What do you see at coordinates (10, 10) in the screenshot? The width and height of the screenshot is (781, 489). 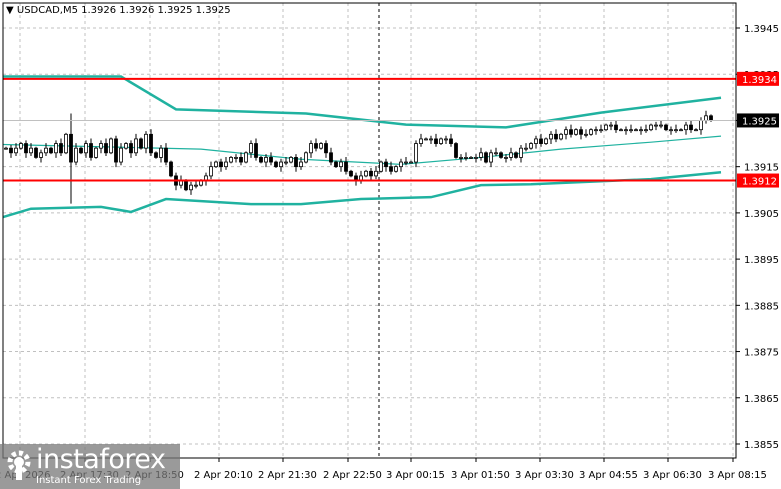 I see `dropdown-triangle-icon: ▼` at bounding box center [10, 10].